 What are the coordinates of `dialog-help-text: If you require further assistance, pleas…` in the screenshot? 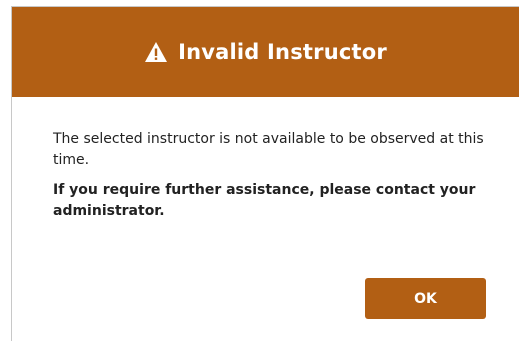 It's located at (264, 200).